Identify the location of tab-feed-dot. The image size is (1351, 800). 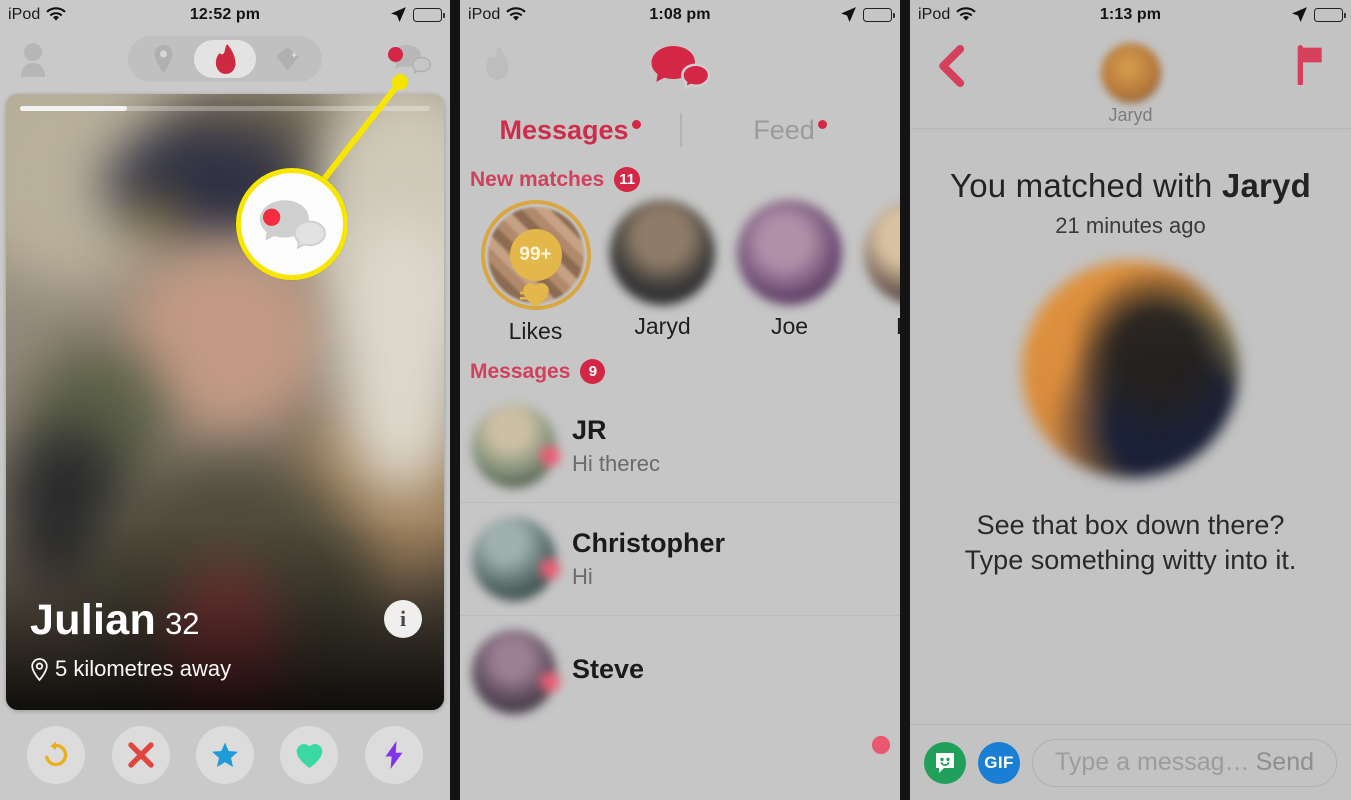
(822, 124).